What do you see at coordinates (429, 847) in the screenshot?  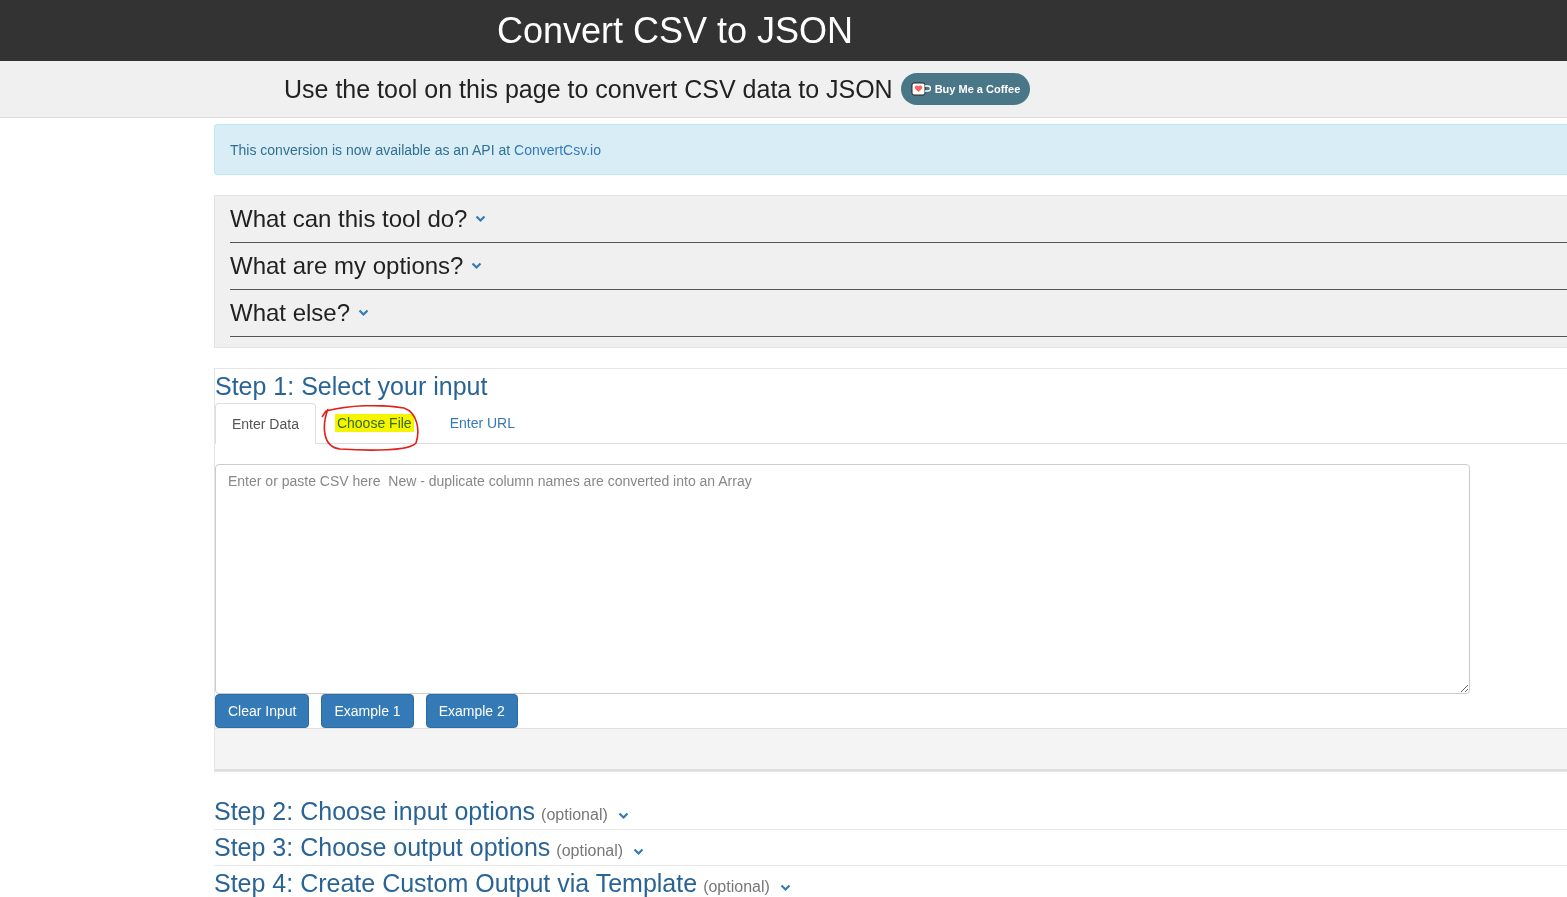 I see `step-toggle: Step 3: Choose output options (optional)` at bounding box center [429, 847].